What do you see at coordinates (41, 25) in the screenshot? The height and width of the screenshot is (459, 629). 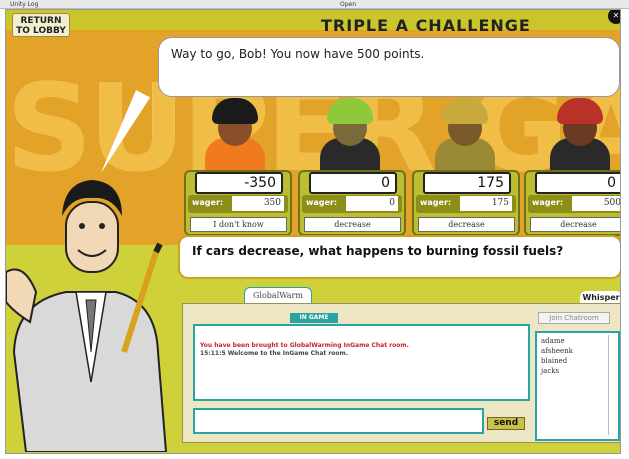 I see `return-to-lobby-button: RETURN TO LOBBY` at bounding box center [41, 25].